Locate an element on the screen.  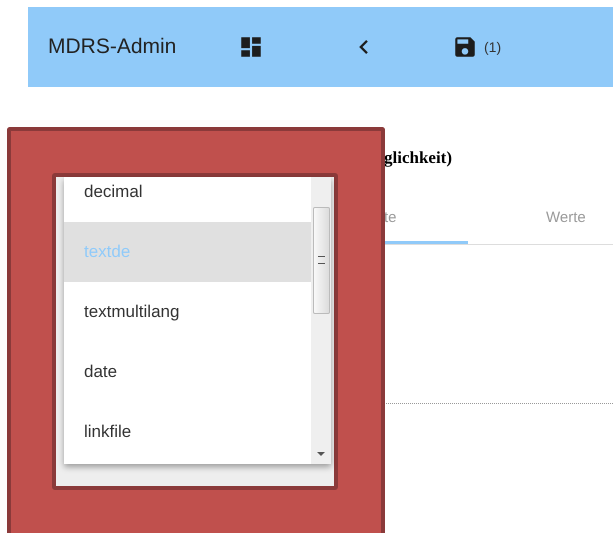
back-button is located at coordinates (363, 47).